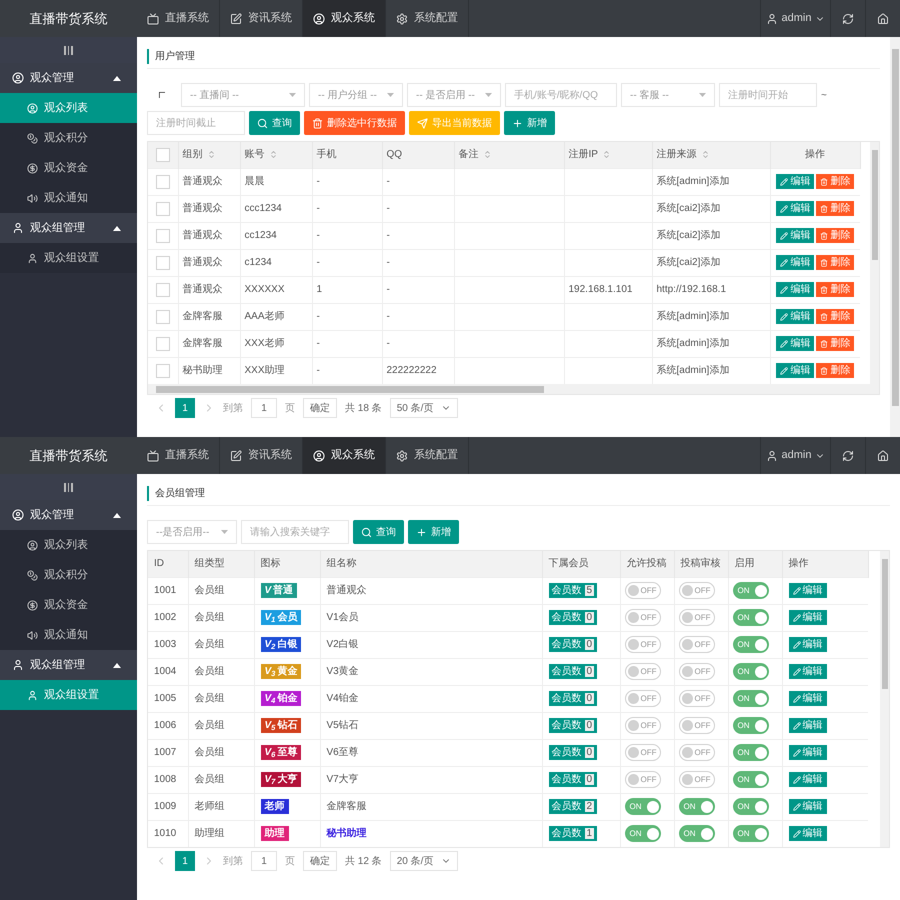  What do you see at coordinates (424, 861) in the screenshot?
I see `page-size-select: 20 条/页` at bounding box center [424, 861].